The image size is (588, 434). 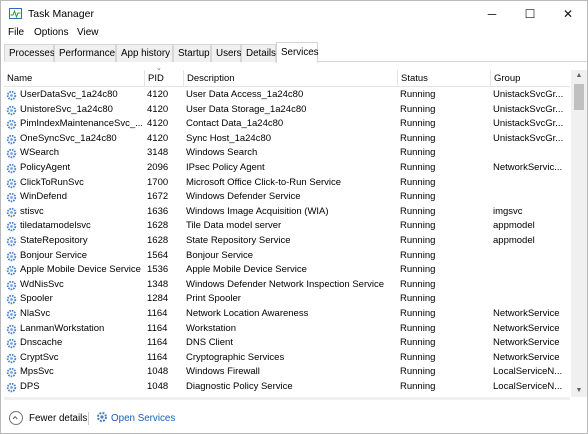 What do you see at coordinates (158, 299) in the screenshot?
I see `service-pid: 1284` at bounding box center [158, 299].